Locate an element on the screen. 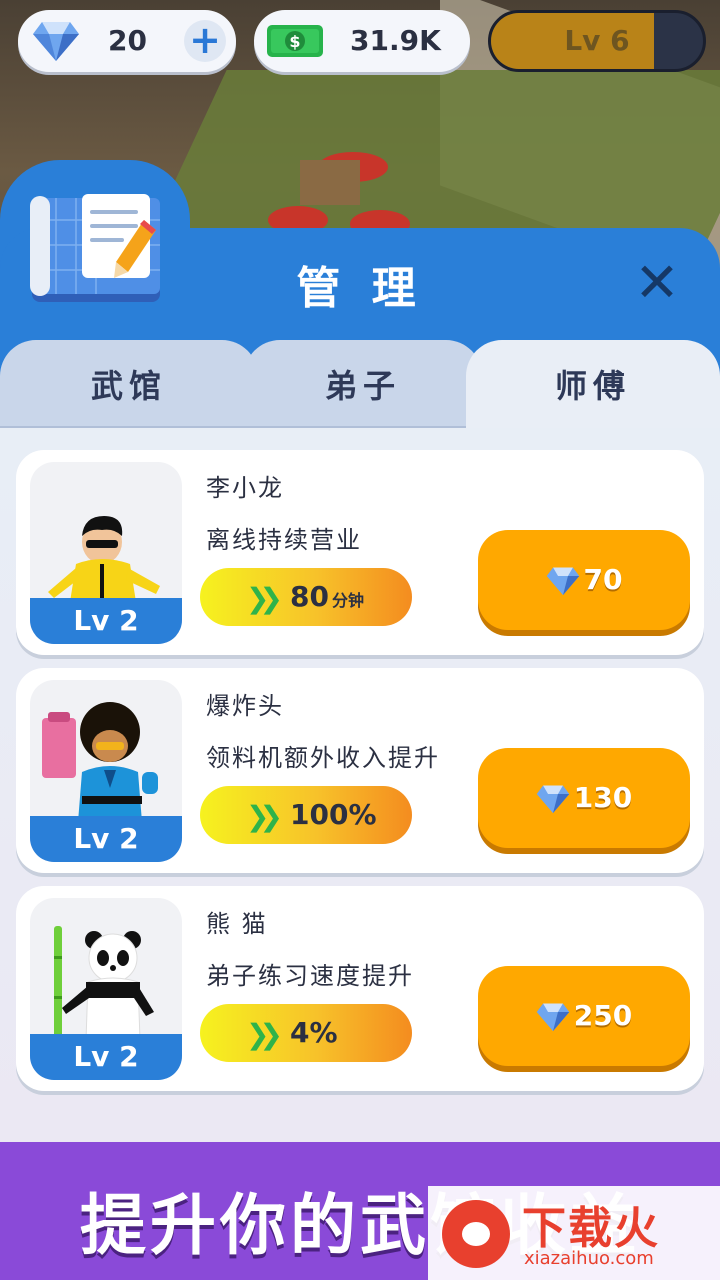 This screenshot has height=1280, width=720. player-level-bar: Lv 6 is located at coordinates (597, 41).